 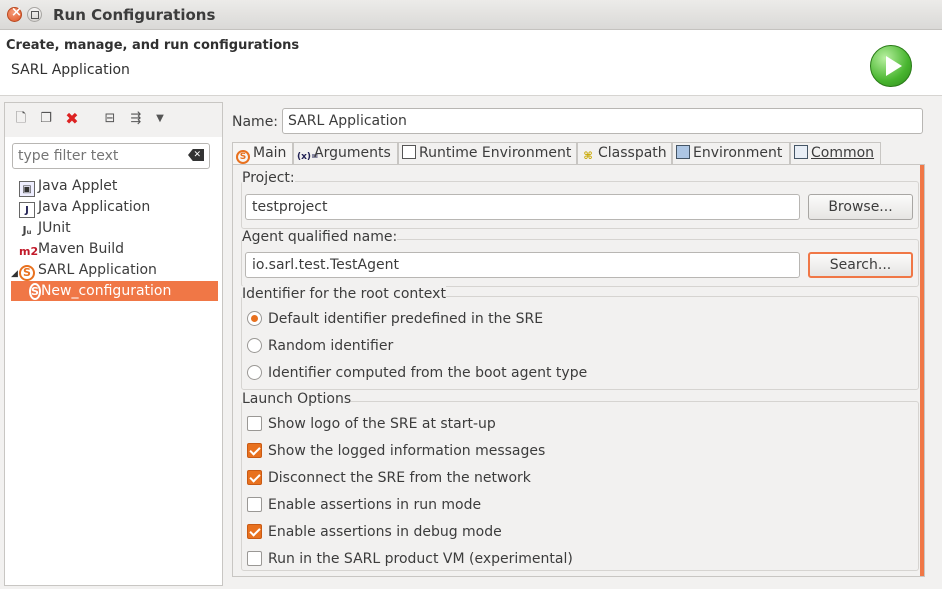 I want to click on tab-label: Classpath, so click(x=632, y=153).